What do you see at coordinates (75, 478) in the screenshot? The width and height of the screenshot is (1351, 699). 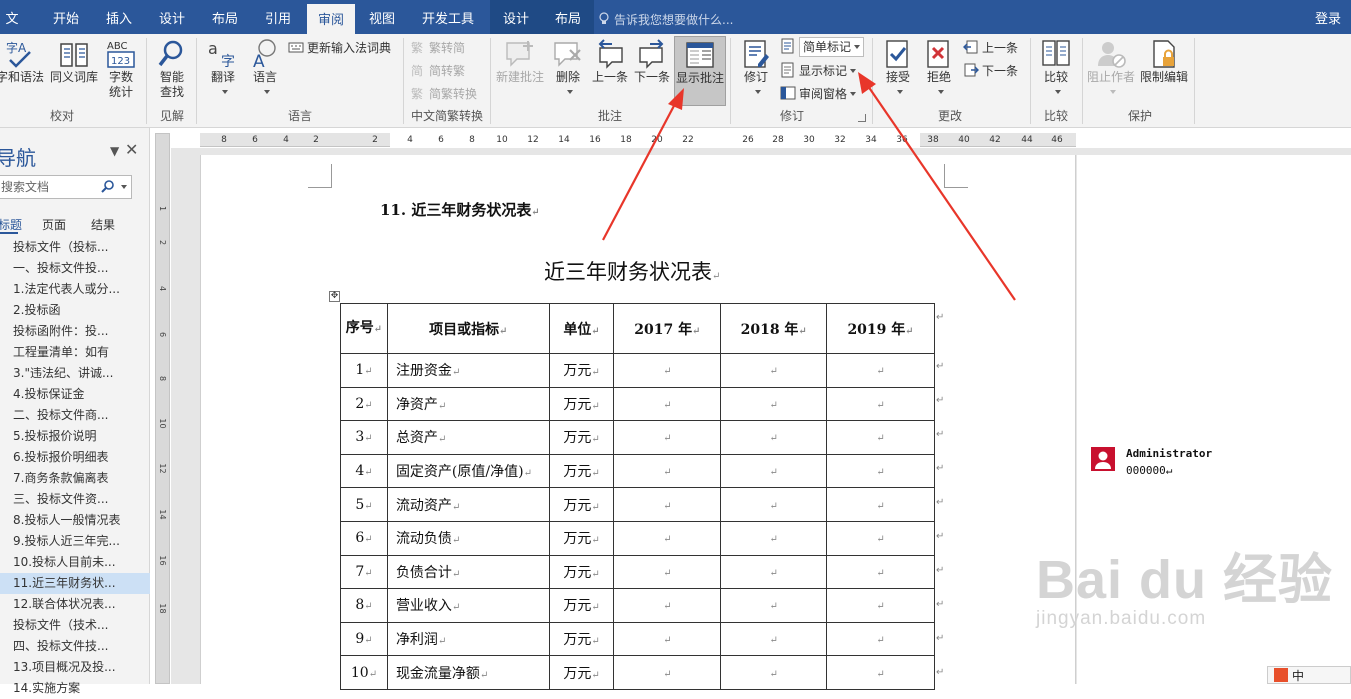 I see `nav-heading-item: 7.商务条款偏离表` at bounding box center [75, 478].